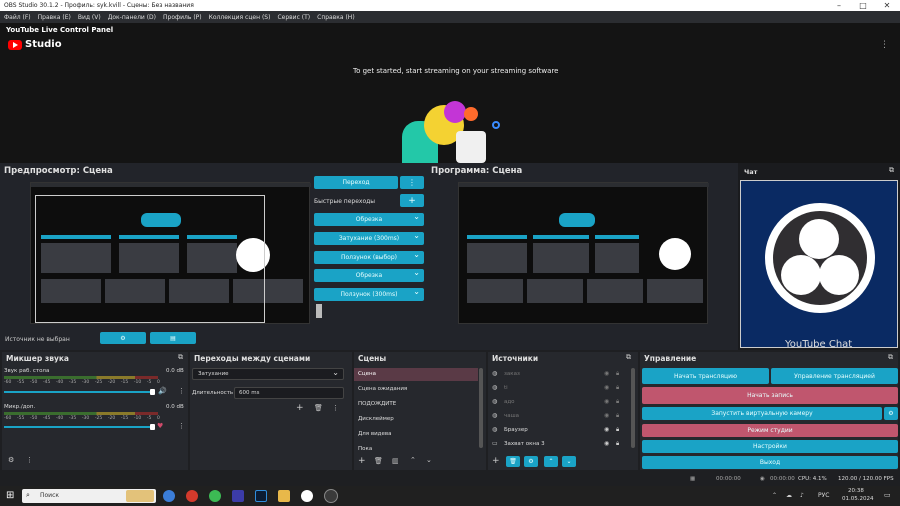 Image resolution: width=900 pixels, height=506 pixels. What do you see at coordinates (89, 496) in the screenshot?
I see `taskbar-search-input: ⌕ Поиск` at bounding box center [89, 496].